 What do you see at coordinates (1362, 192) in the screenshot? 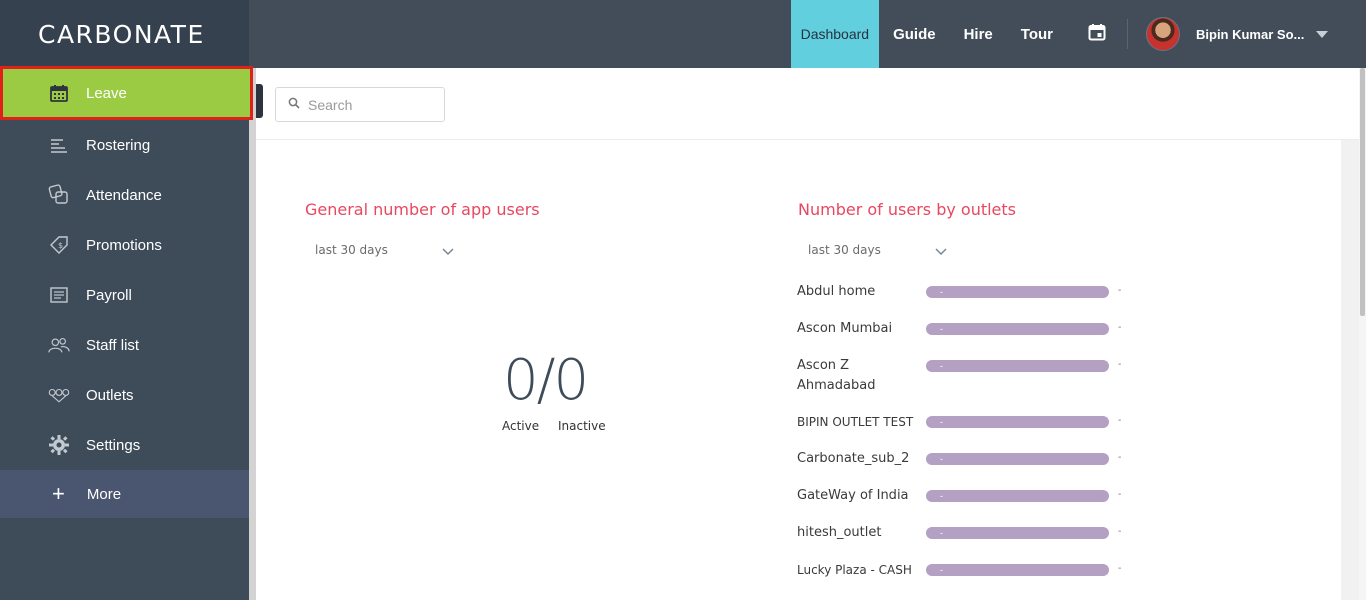
I see `scrollbar-thumb` at bounding box center [1362, 192].